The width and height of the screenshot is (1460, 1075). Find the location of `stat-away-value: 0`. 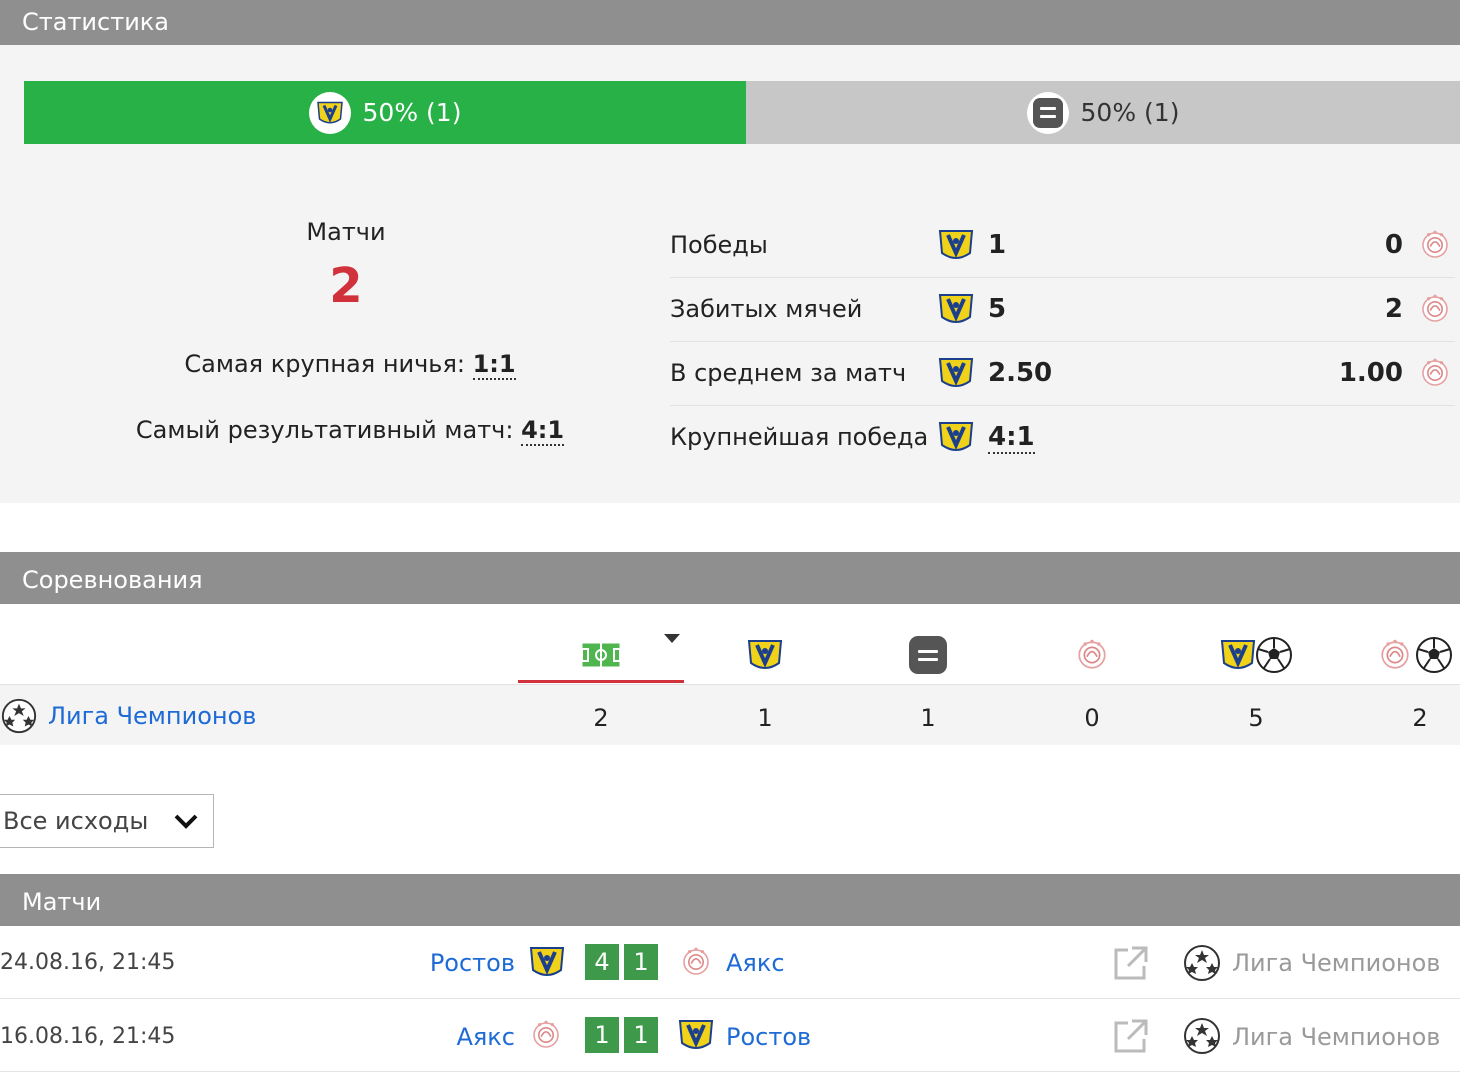

stat-away-value: 0 is located at coordinates (1393, 245).